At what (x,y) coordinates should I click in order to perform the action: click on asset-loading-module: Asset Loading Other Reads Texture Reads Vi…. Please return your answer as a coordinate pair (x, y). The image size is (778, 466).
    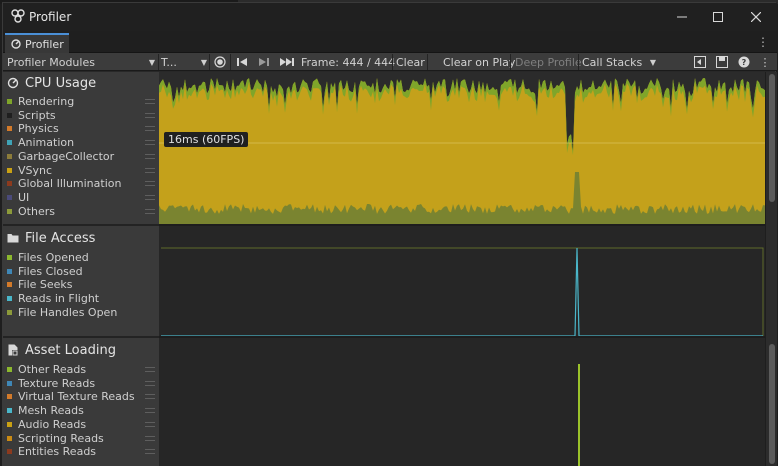
    Looking at the image, I should click on (81, 402).